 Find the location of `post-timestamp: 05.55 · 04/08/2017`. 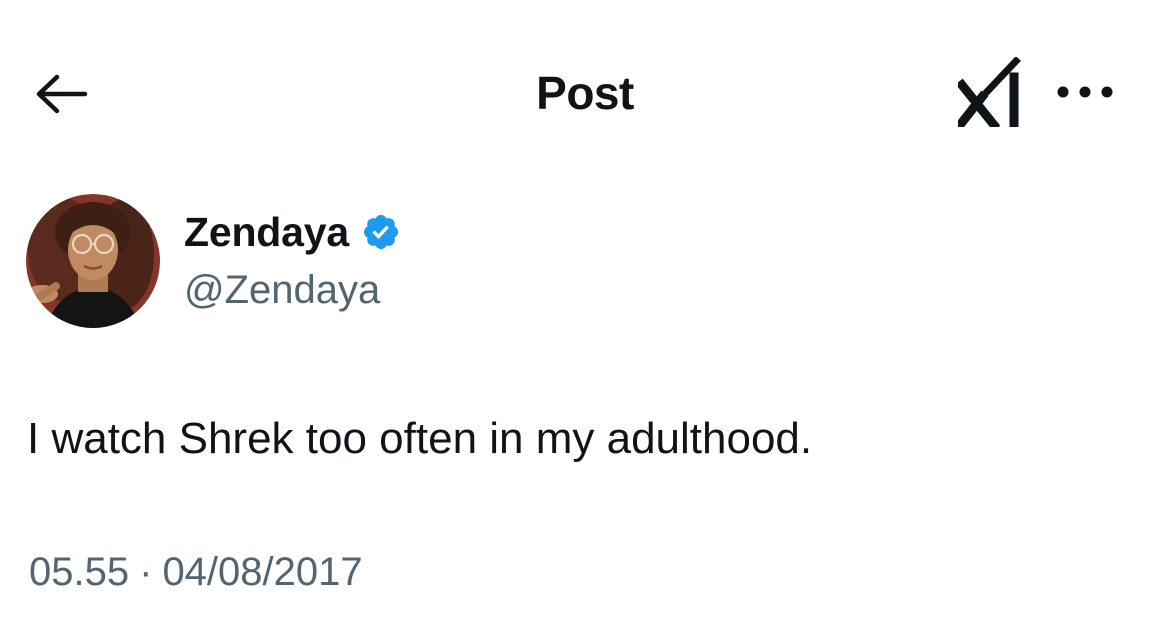

post-timestamp: 05.55 · 04/08/2017 is located at coordinates (196, 572).